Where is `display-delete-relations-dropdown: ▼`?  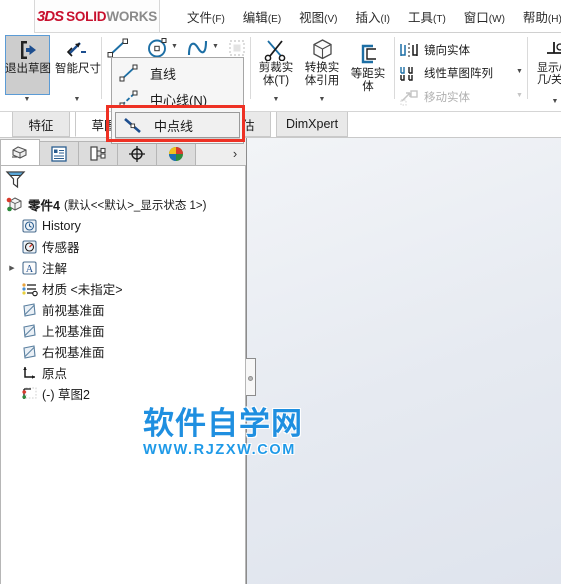 display-delete-relations-dropdown: ▼ is located at coordinates (546, 101).